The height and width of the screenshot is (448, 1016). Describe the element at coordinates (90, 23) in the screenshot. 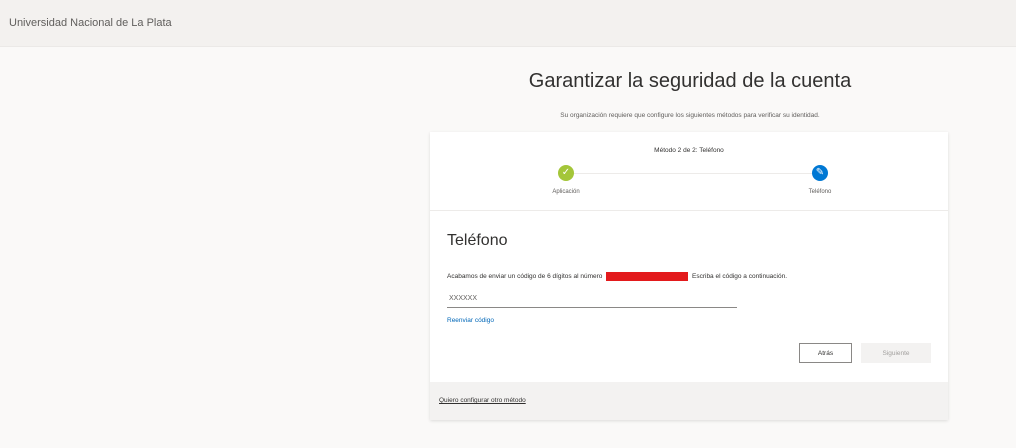

I see `org-name: Universidad Nacional de La Plata` at that location.